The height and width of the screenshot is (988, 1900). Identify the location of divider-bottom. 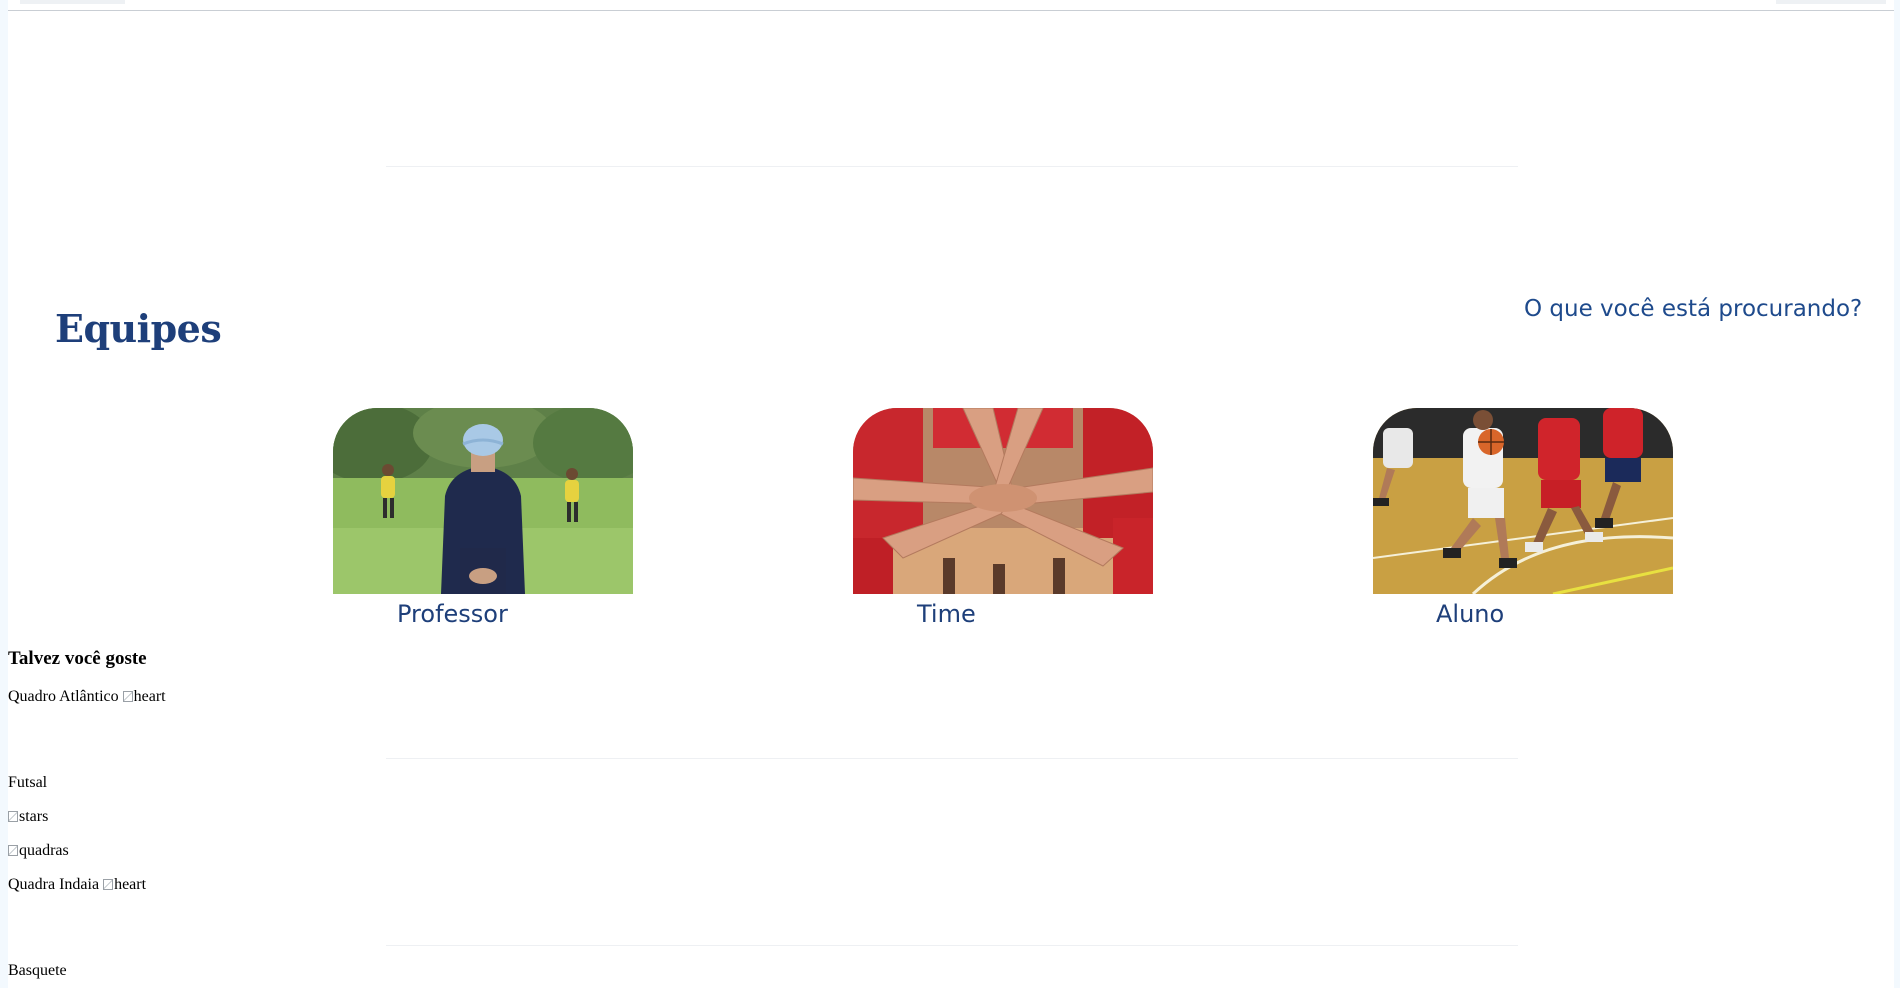
(952, 945).